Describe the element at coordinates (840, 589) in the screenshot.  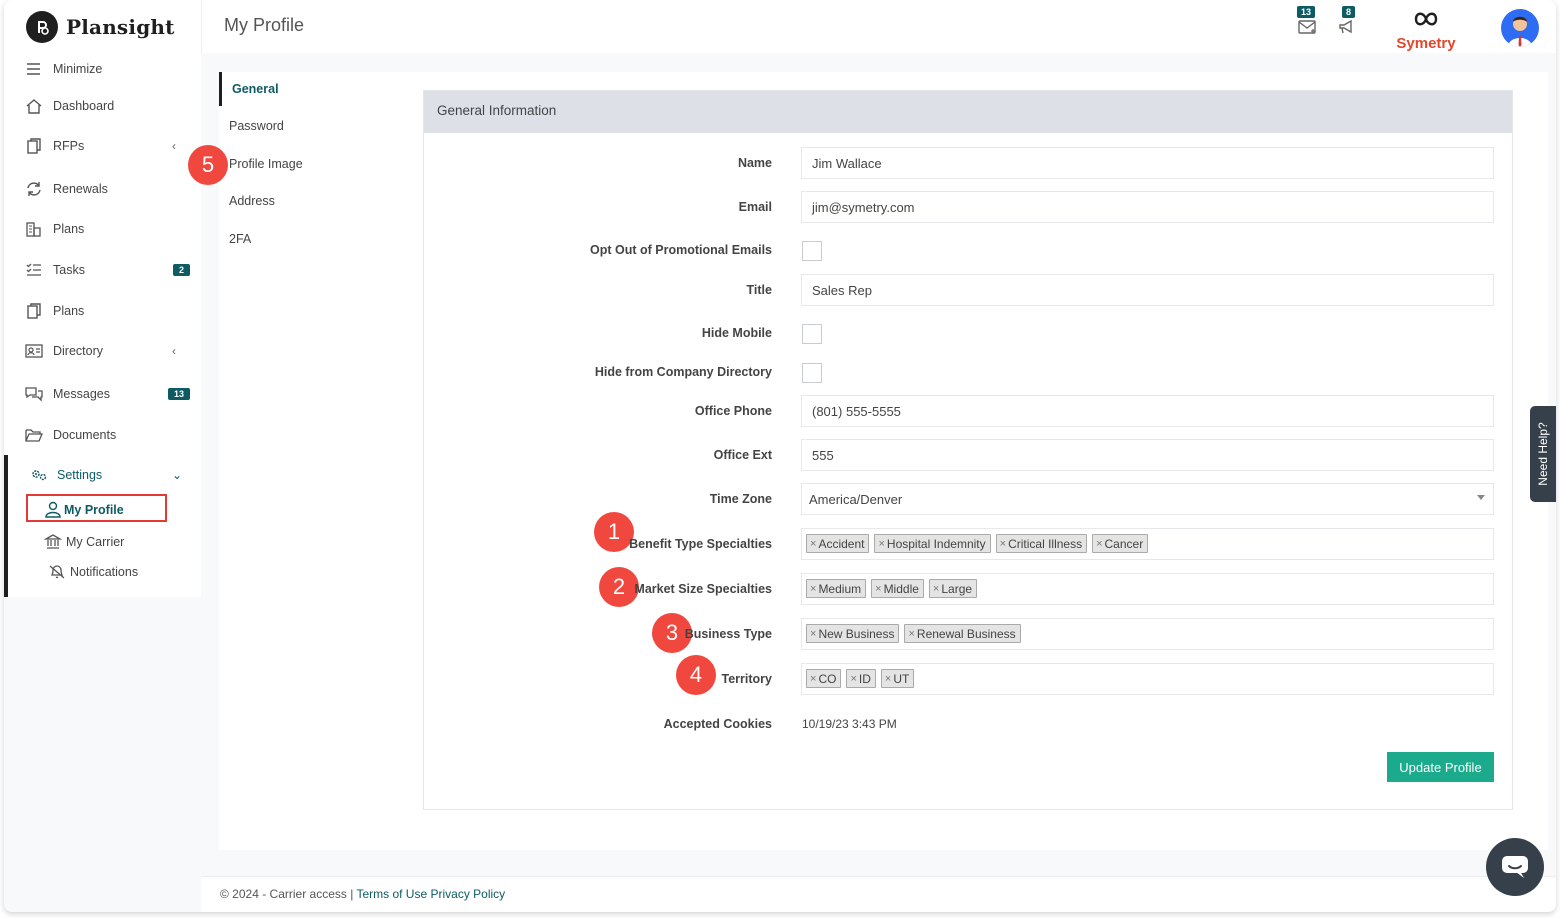
I see `tag-label: Medium` at that location.